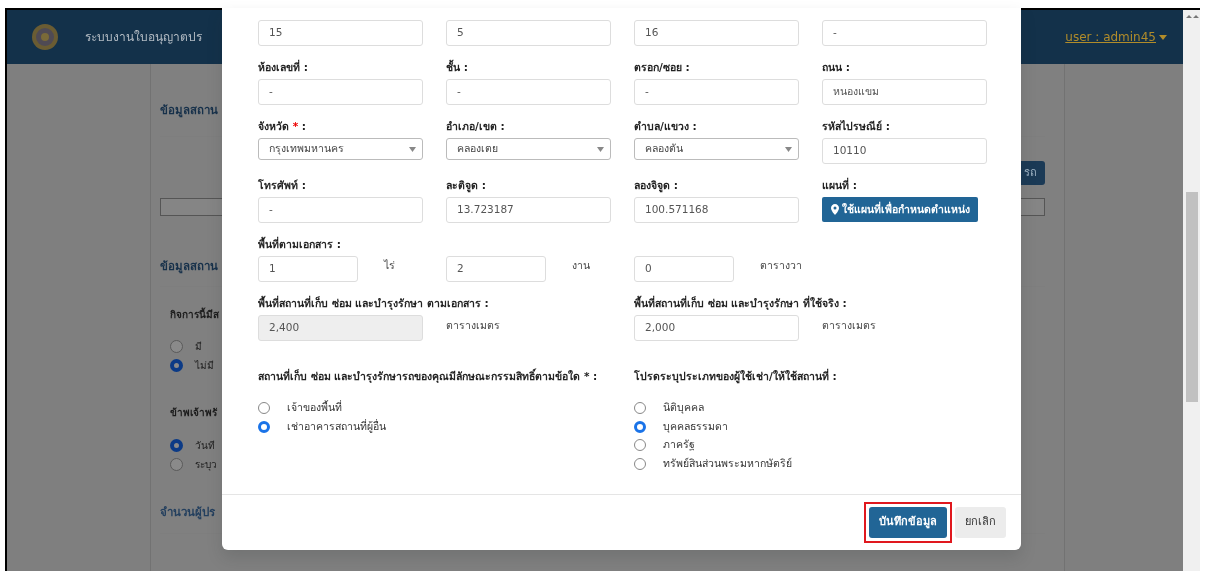  Describe the element at coordinates (781, 265) in the screenshot. I see `unit-label: ตารางวา` at that location.